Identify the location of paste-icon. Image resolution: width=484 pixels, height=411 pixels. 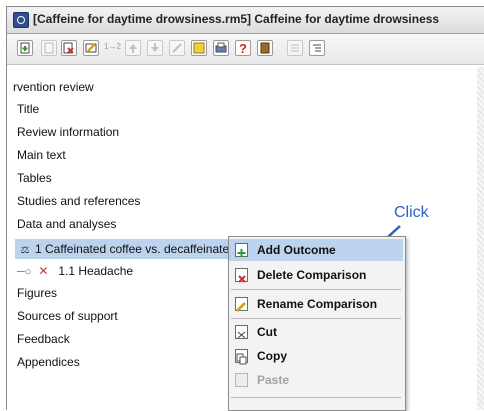
(241, 380).